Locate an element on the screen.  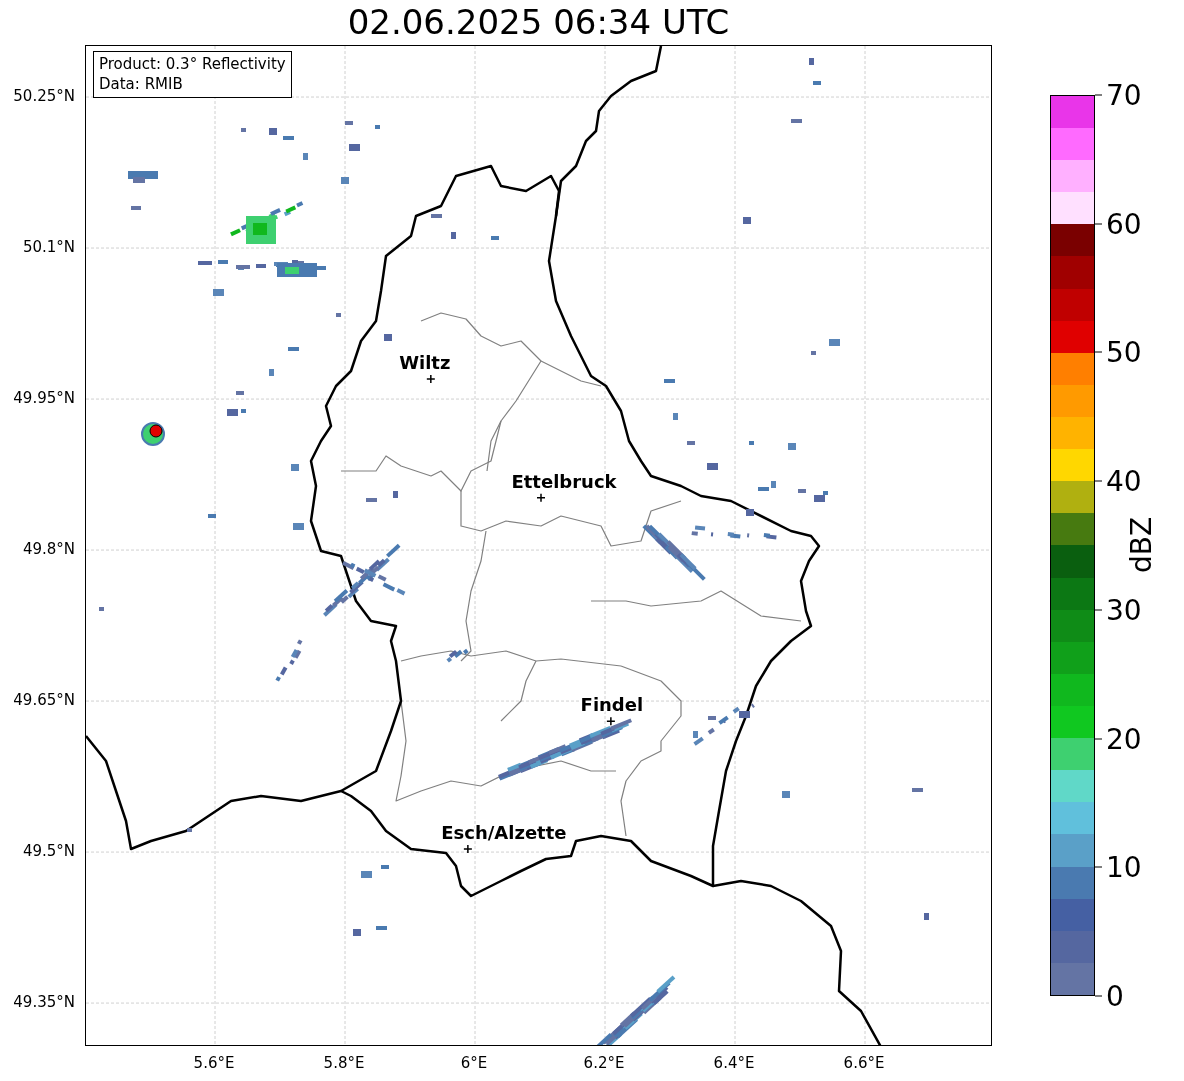
latitude-label: 49.95°N is located at coordinates (44, 398).